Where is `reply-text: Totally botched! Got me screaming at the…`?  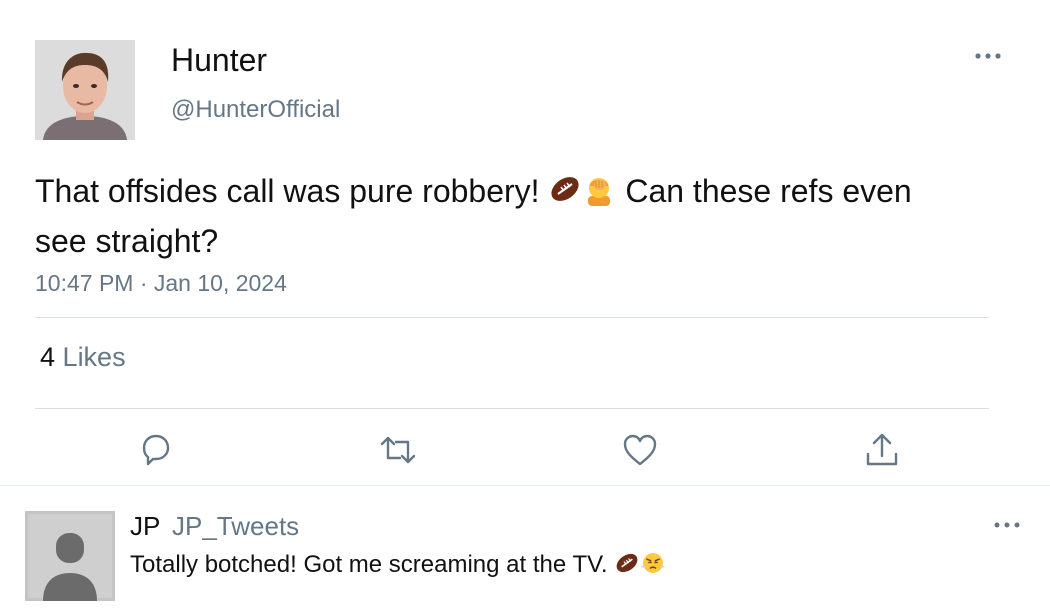
reply-text: Totally botched! Got me screaming at the… is located at coordinates (398, 566).